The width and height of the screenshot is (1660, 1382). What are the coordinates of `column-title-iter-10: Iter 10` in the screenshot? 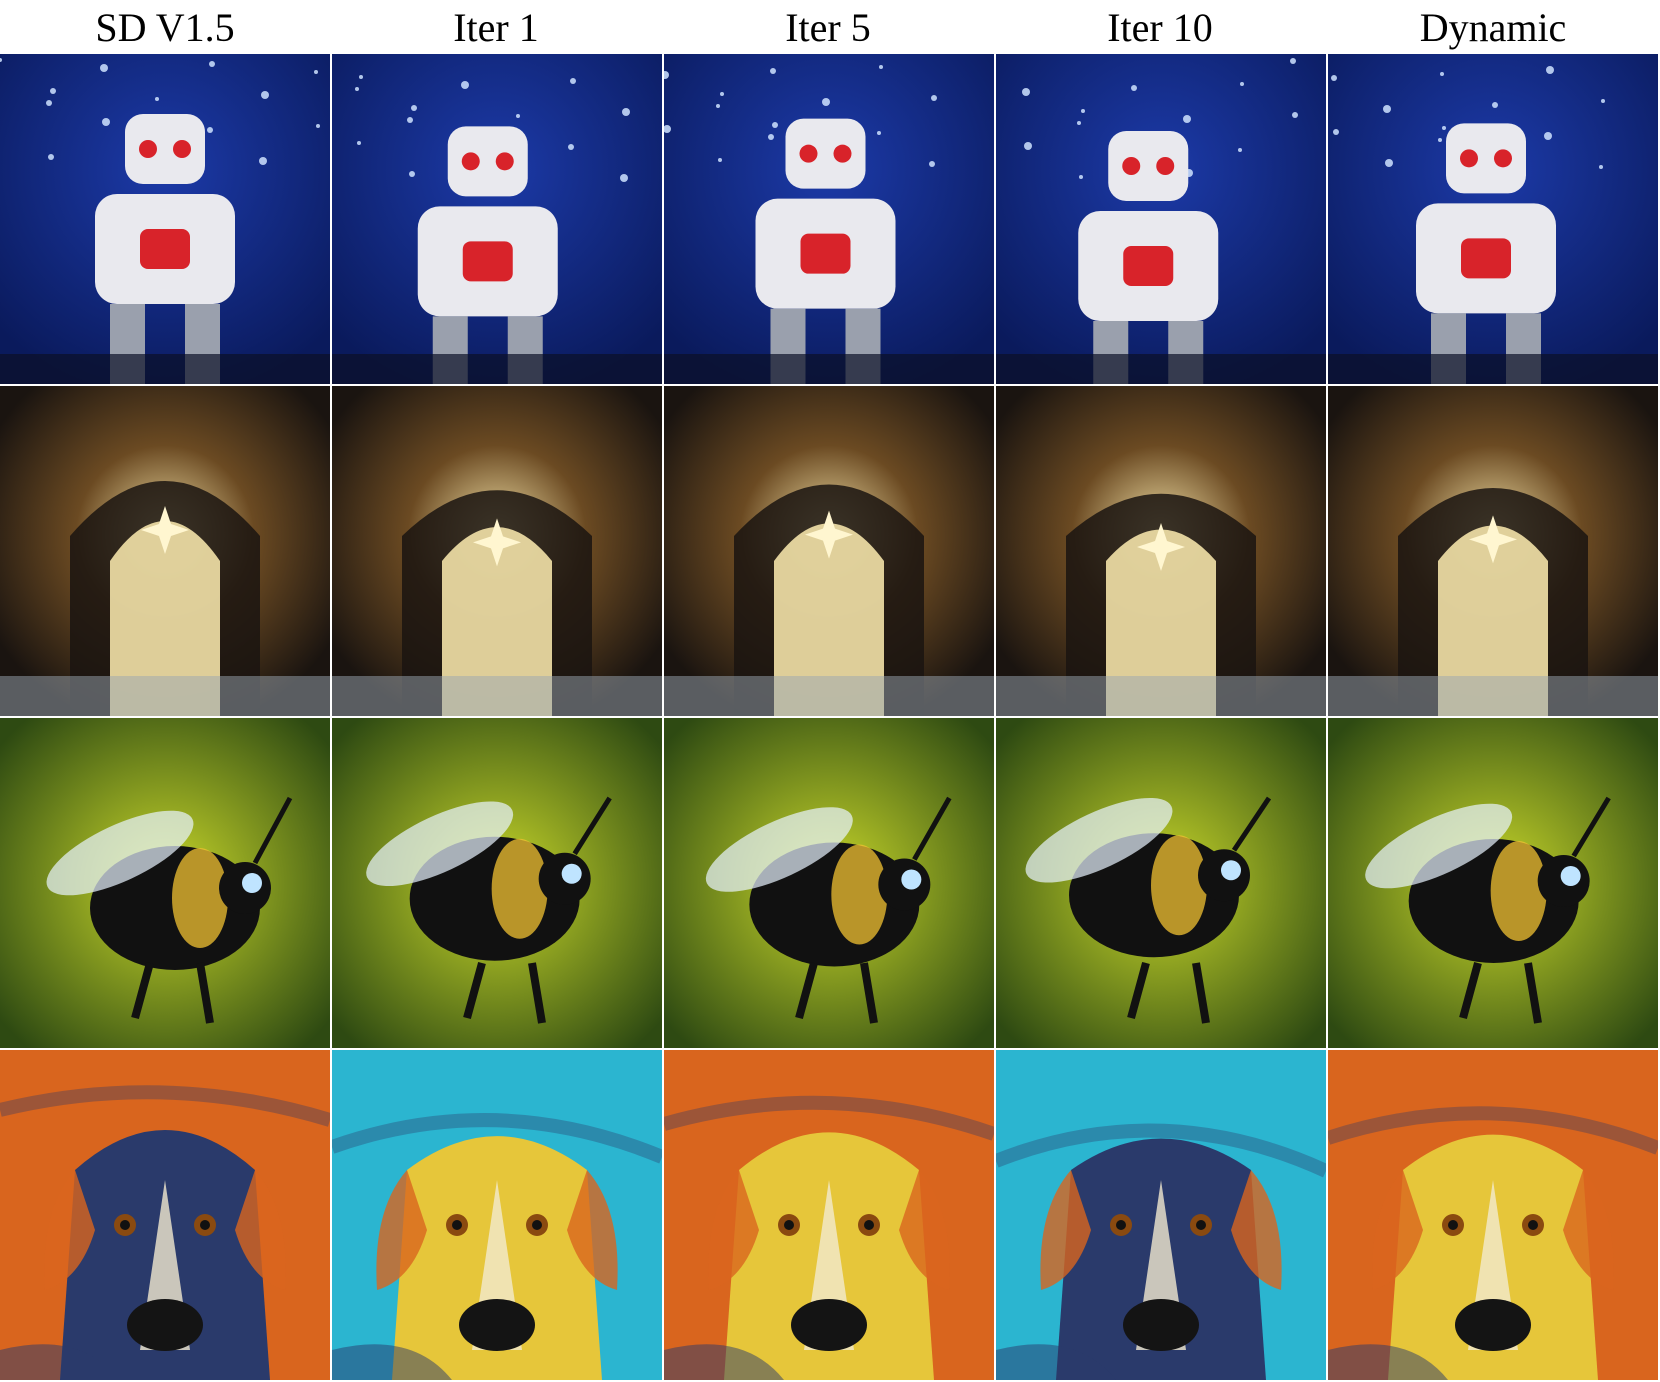 It's located at (1160, 27).